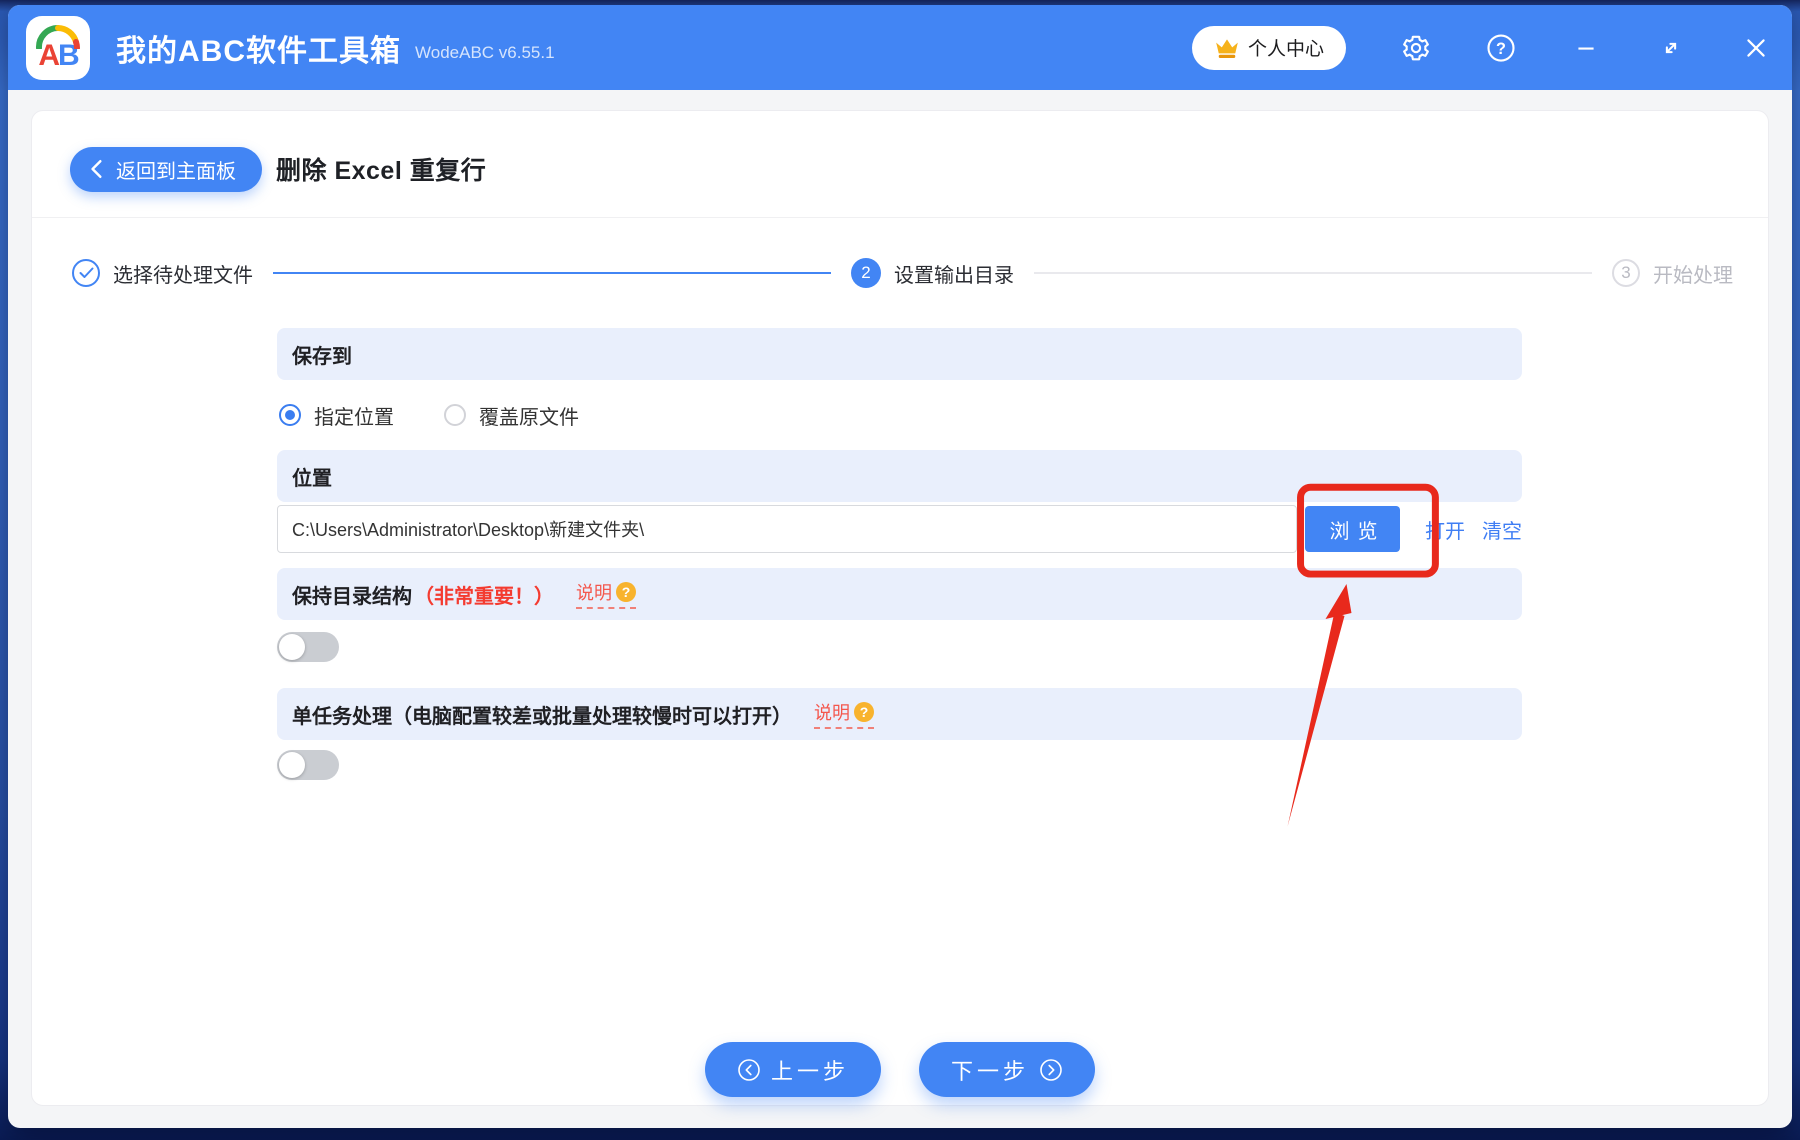 The width and height of the screenshot is (1800, 1140). What do you see at coordinates (552, 273) in the screenshot?
I see `step-connector-done` at bounding box center [552, 273].